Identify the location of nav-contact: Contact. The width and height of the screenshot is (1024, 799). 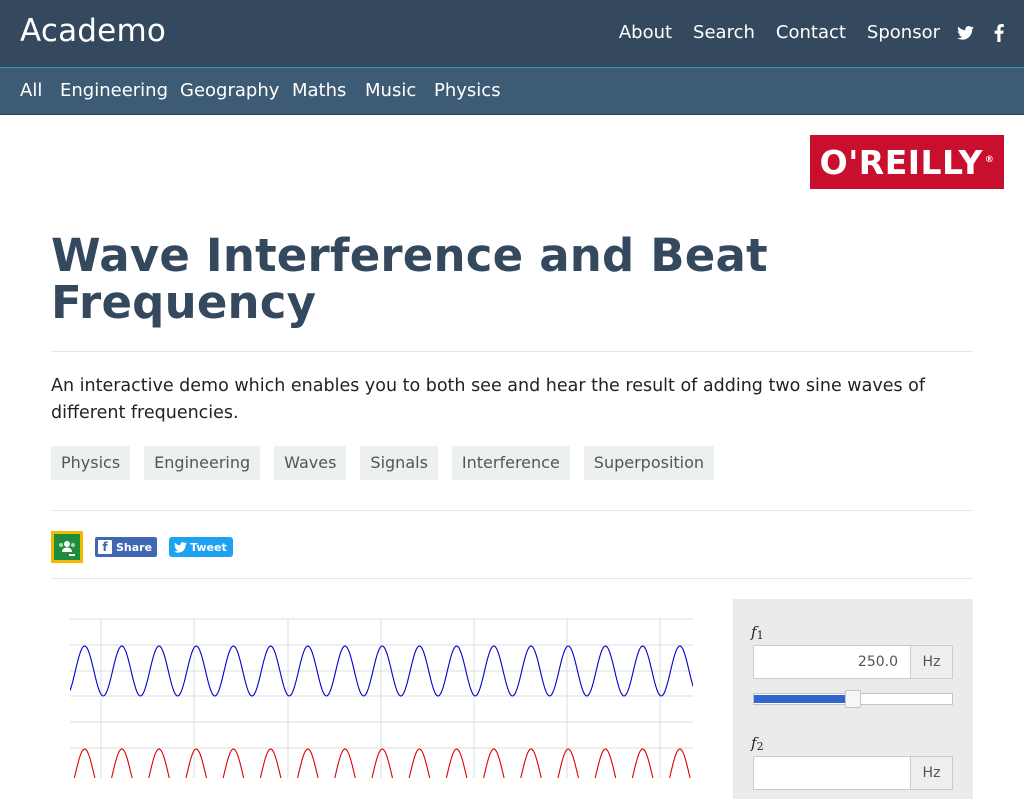
(811, 32).